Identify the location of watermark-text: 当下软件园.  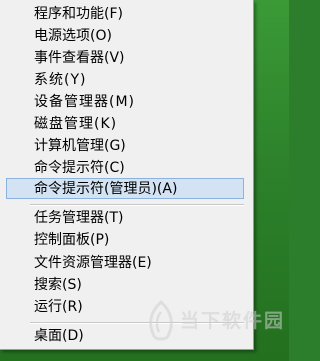
(233, 321).